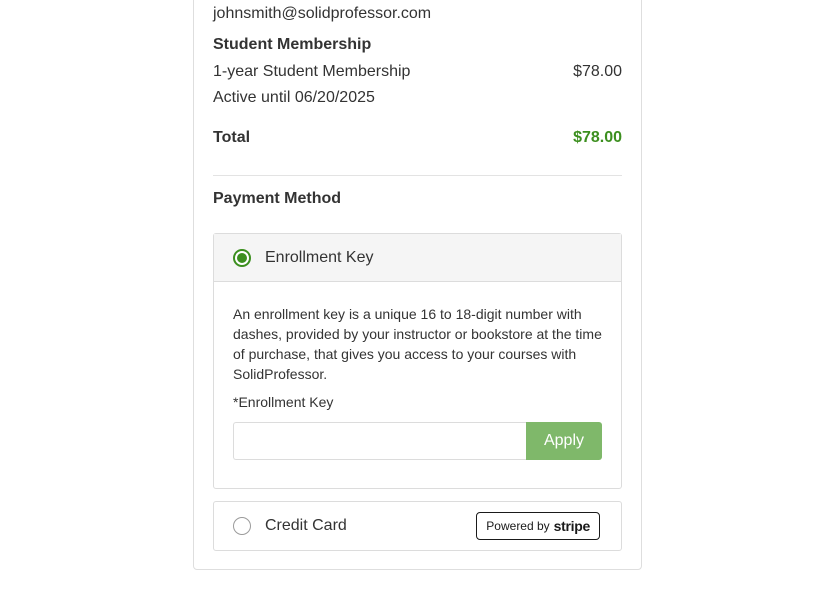  I want to click on powered-by-stripe-badge: Powered by stripe, so click(538, 526).